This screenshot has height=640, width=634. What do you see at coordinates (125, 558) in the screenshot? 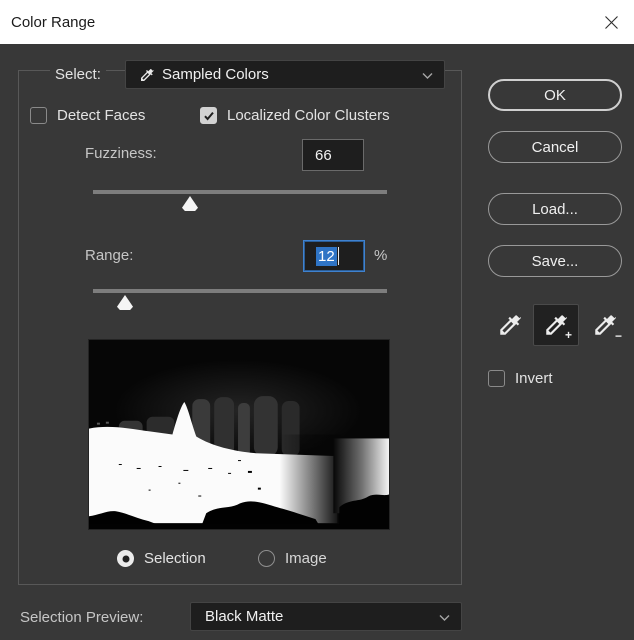
I see `selection-radio` at bounding box center [125, 558].